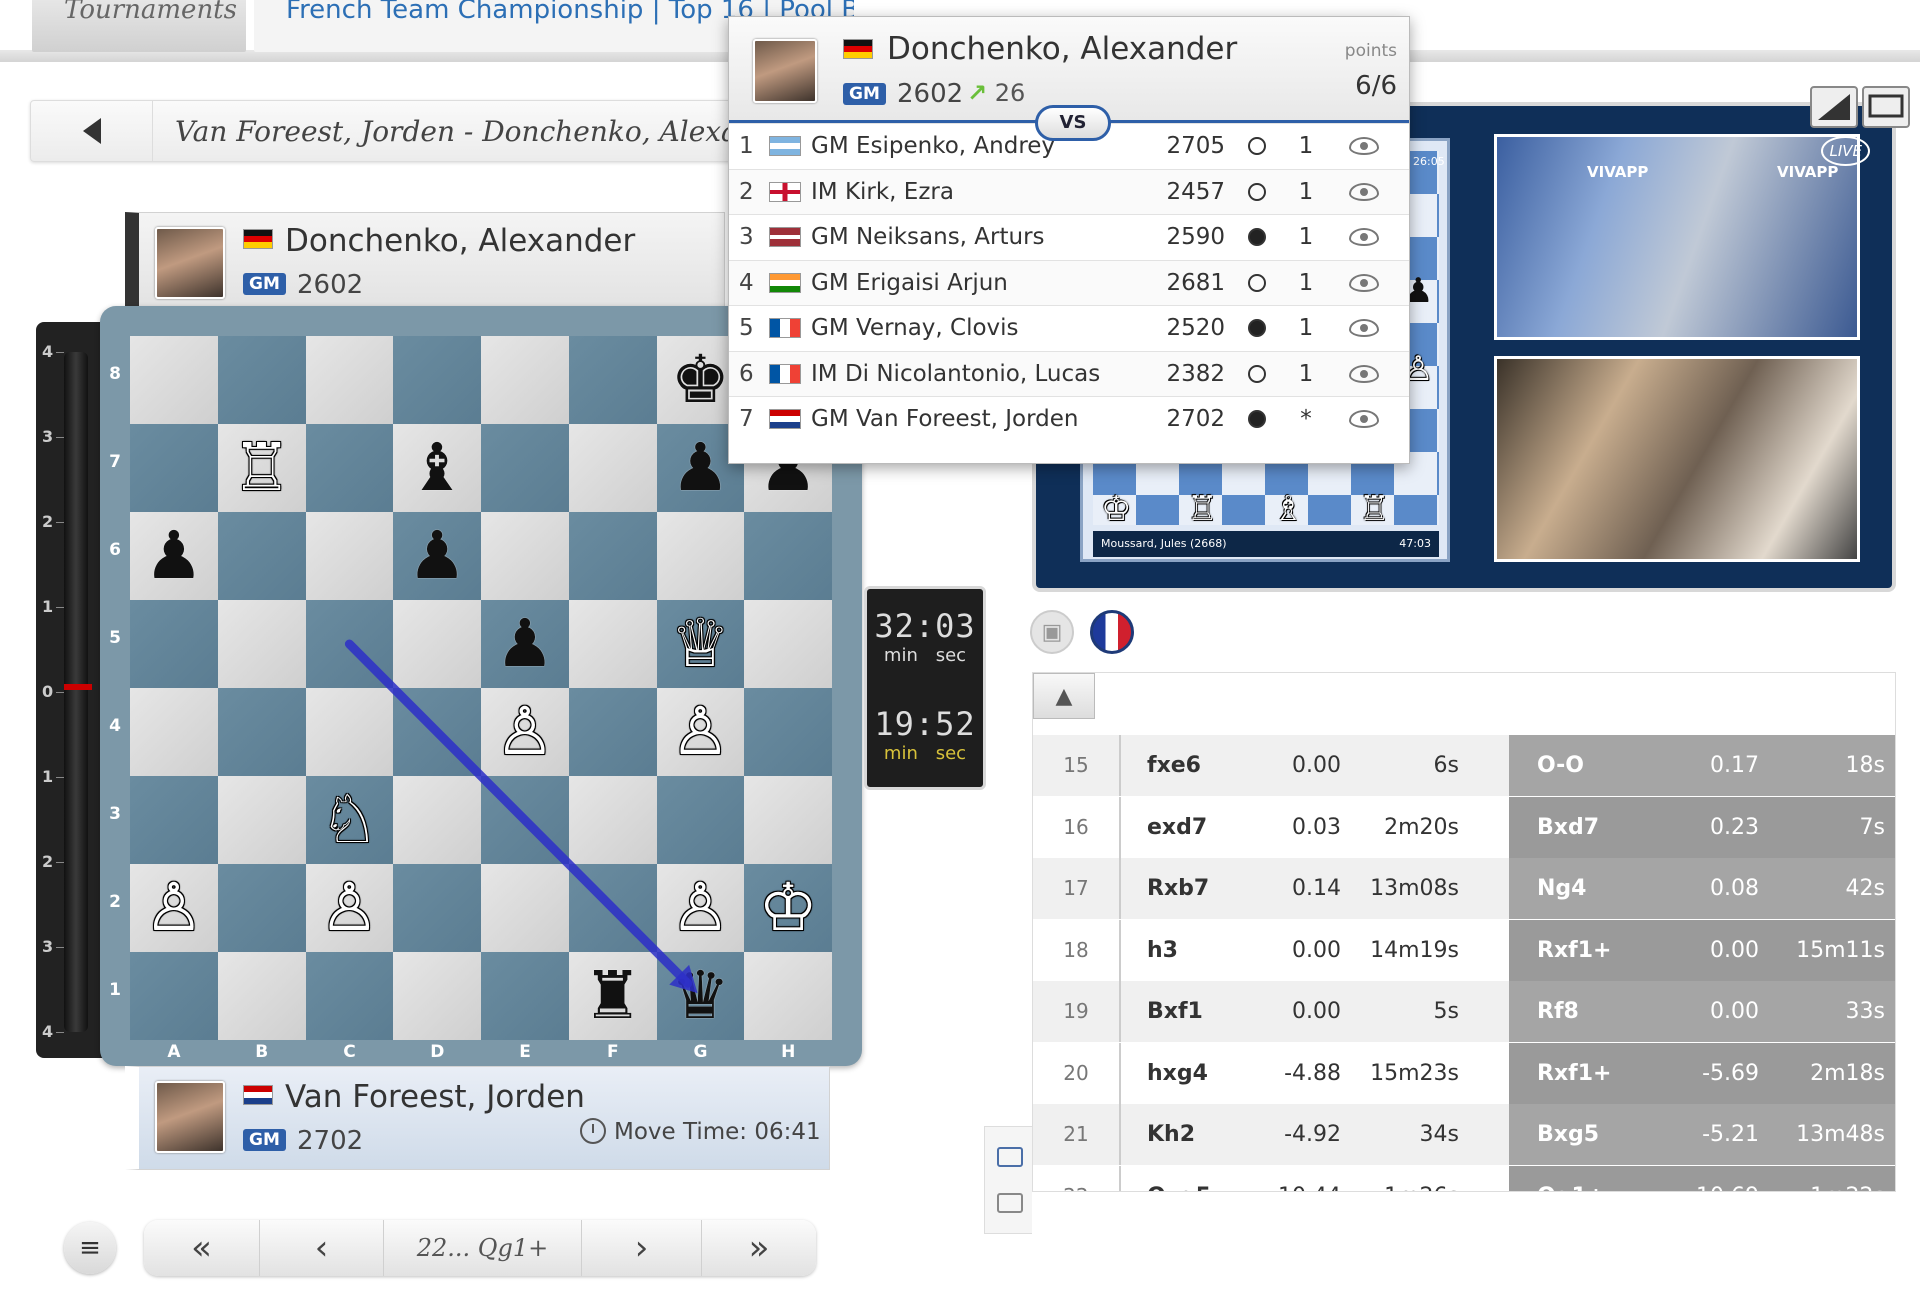 Image resolution: width=1920 pixels, height=1302 pixels. What do you see at coordinates (437, 820) in the screenshot?
I see `square-d3` at bounding box center [437, 820].